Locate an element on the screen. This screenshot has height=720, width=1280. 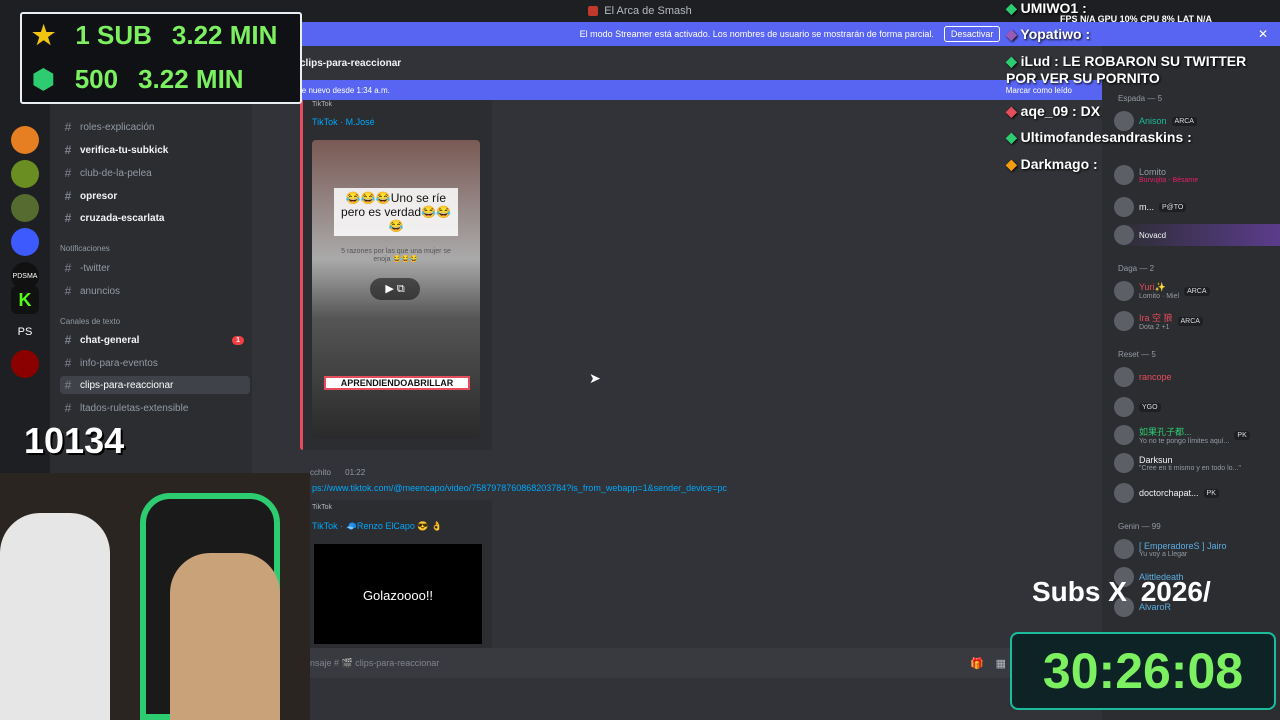
channel-label: roles-explicación is located at coordinates (117, 127).